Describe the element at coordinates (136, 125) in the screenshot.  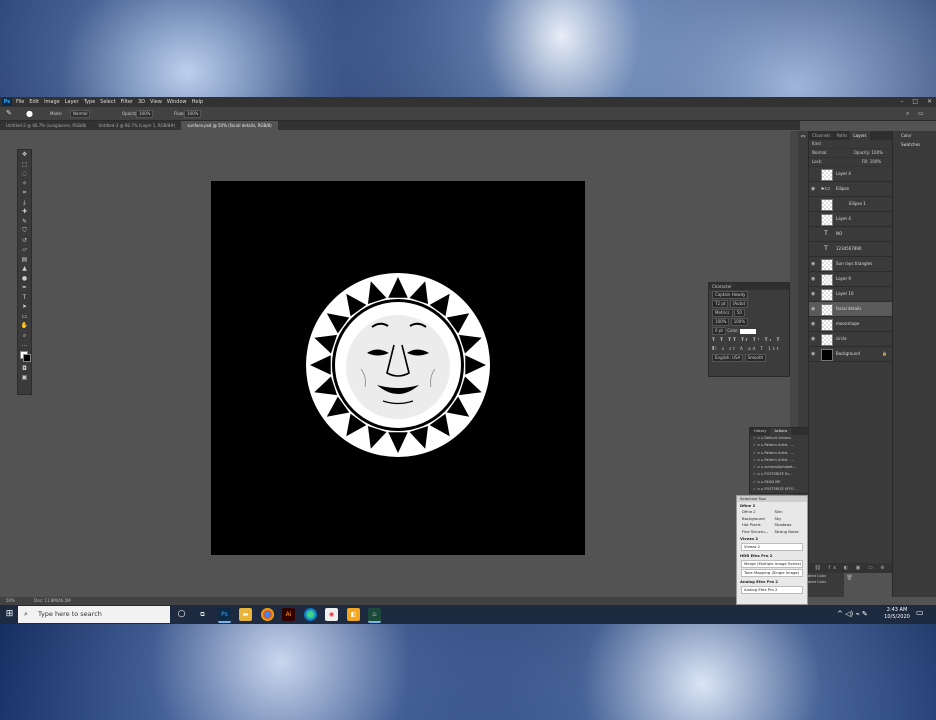
I see `document-tab: Untitled-3 @ 66.7% (Layer 1, RGB/8#)` at that location.